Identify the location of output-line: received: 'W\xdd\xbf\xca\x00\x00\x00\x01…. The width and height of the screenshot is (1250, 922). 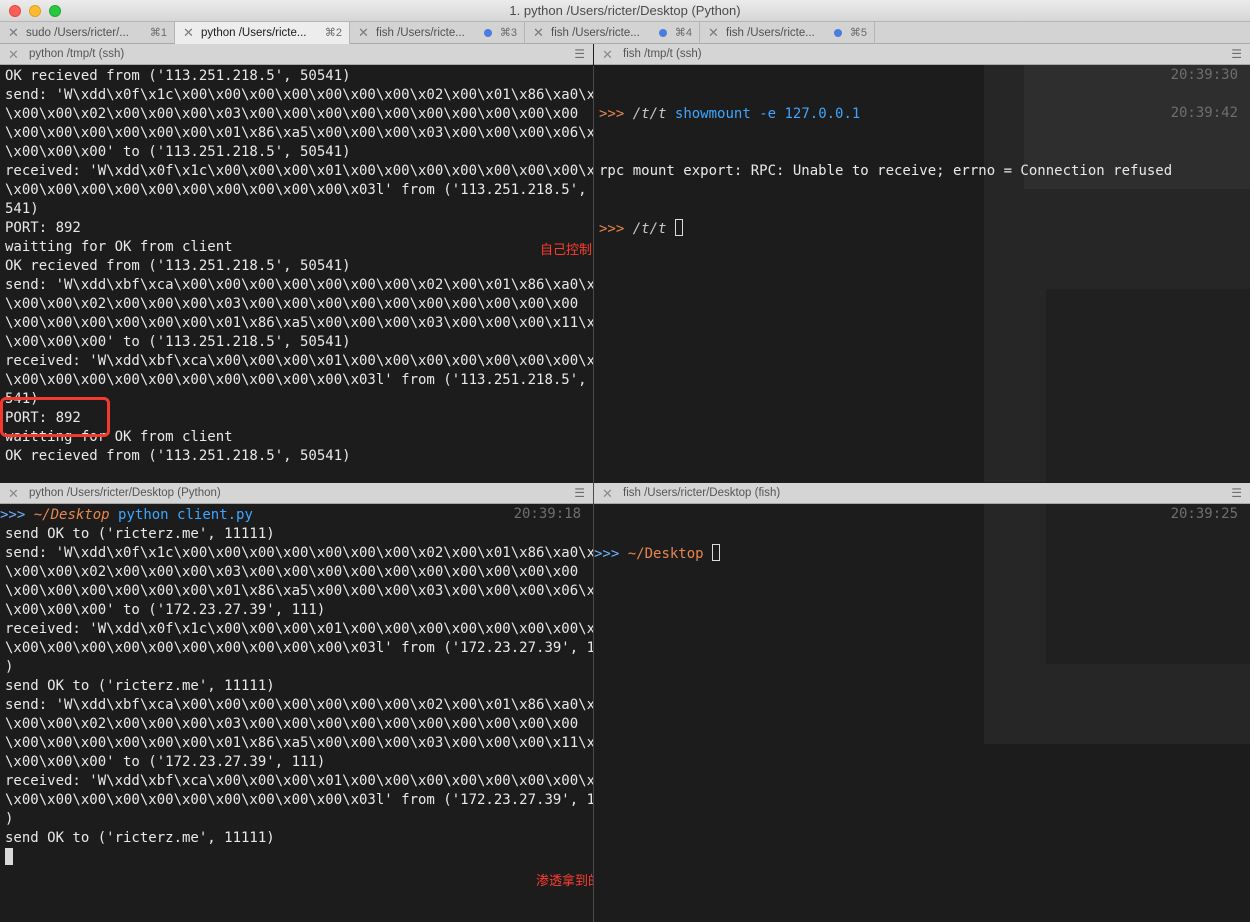
(299, 781).